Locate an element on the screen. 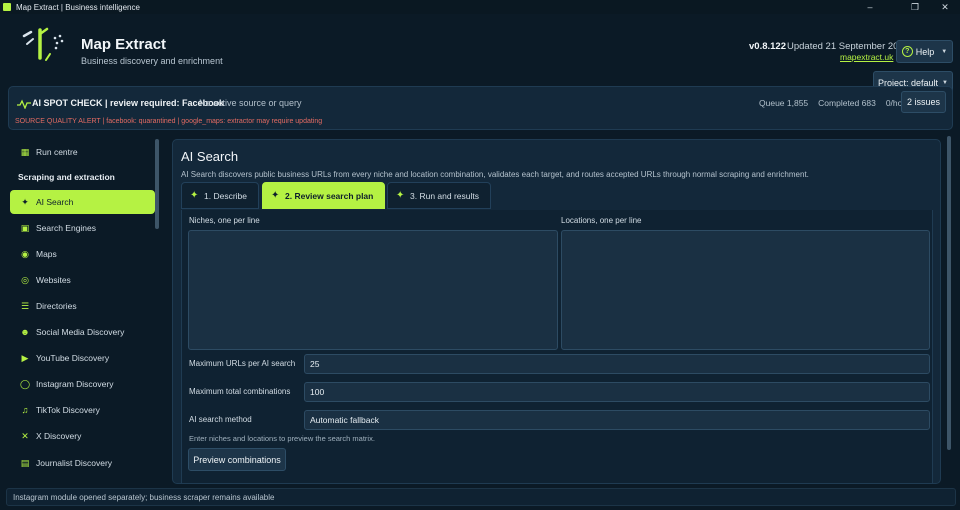 This screenshot has height=510, width=960. sidebar-item-x-discovery: ✕ X Discovery is located at coordinates (82, 436).